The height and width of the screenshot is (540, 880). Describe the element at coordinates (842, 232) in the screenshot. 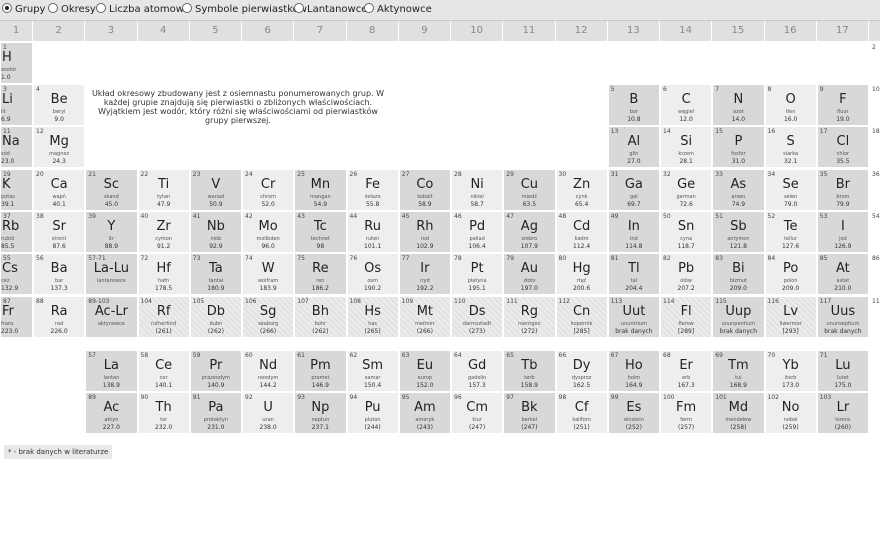

I see `element-cell: 53 Ijod 126.9` at that location.